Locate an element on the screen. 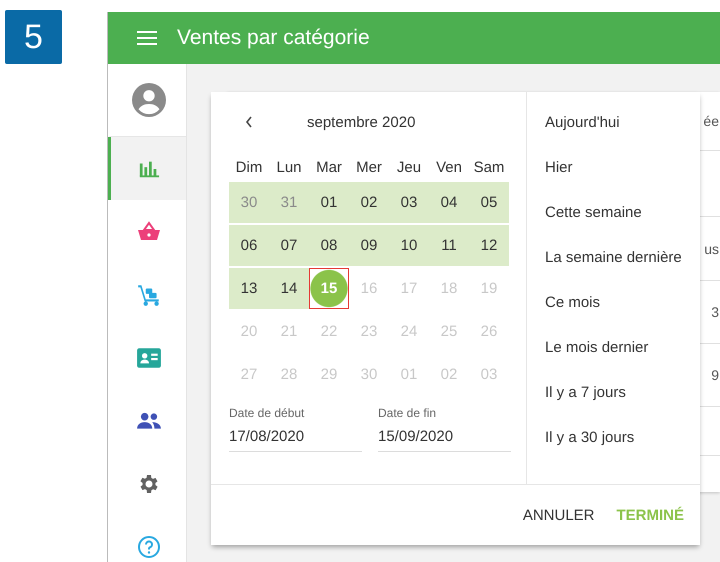 Image resolution: width=720 pixels, height=562 pixels. preset-option: La semaine dernière is located at coordinates (613, 269).